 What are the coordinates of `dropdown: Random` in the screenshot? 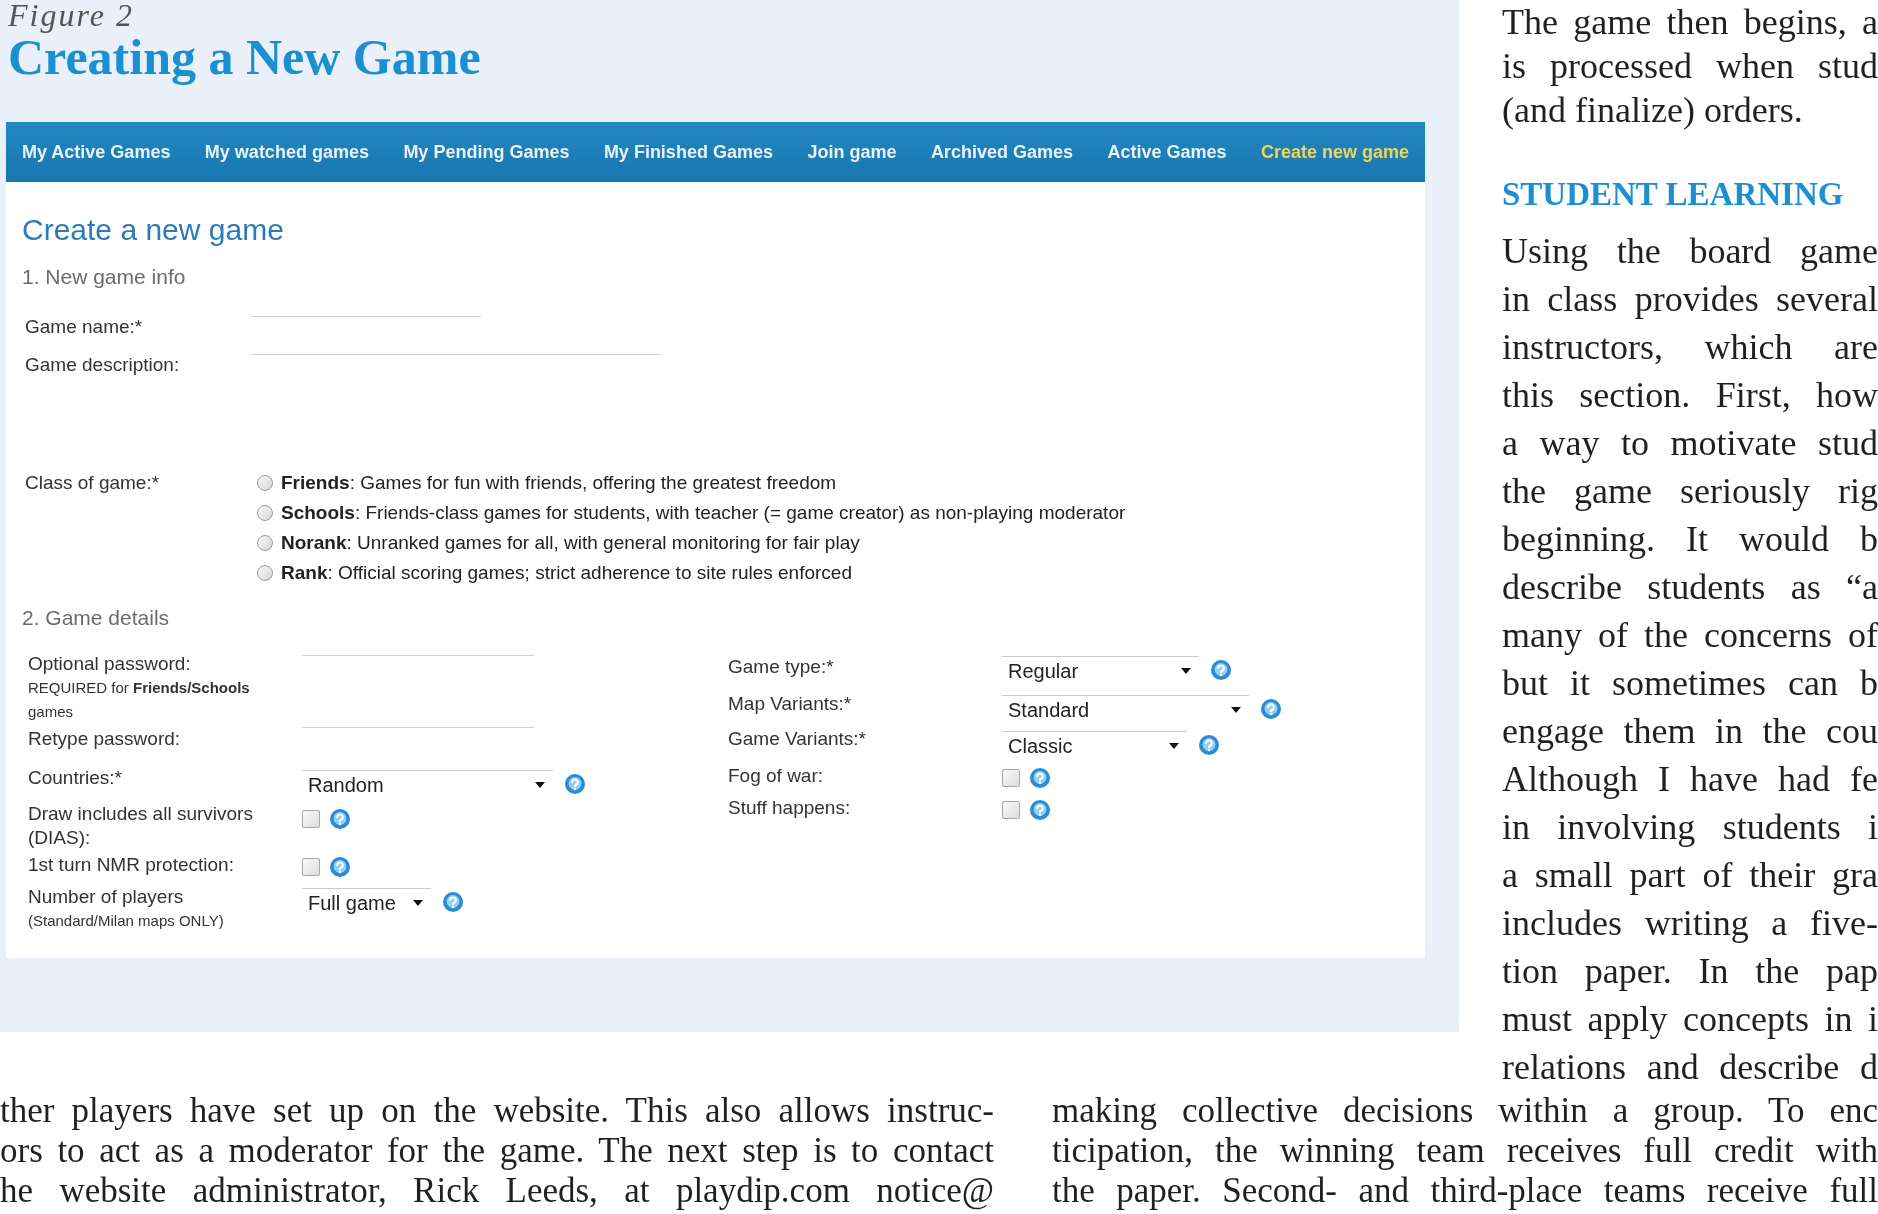 It's located at (427, 784).